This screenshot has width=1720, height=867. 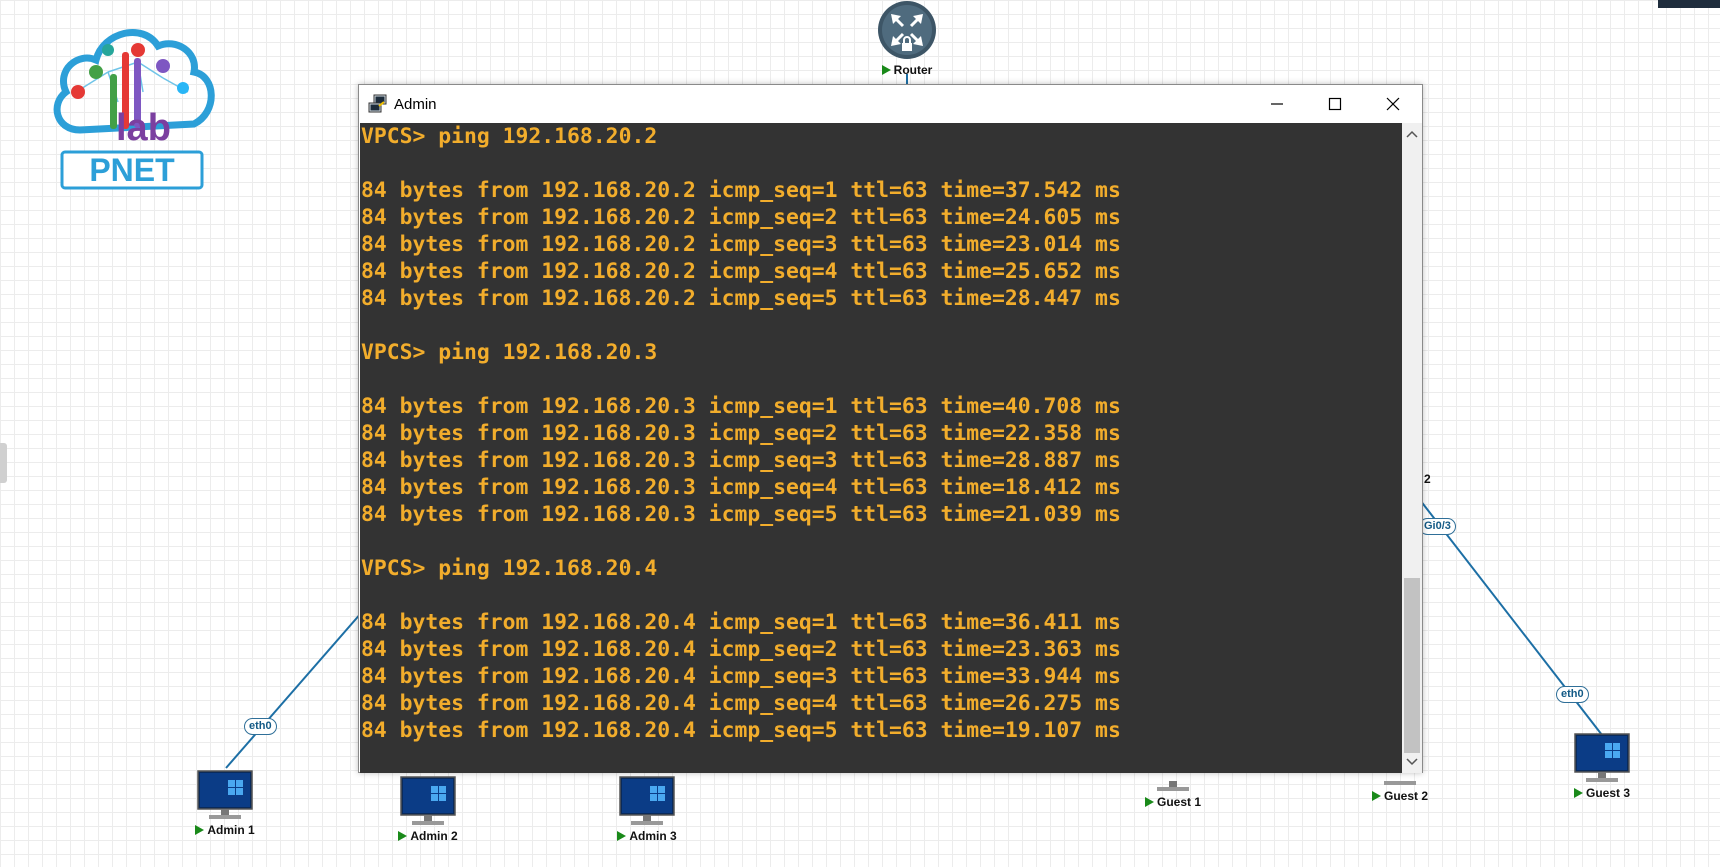 I want to click on node-guest2: Guest 2, so click(x=1400, y=790).